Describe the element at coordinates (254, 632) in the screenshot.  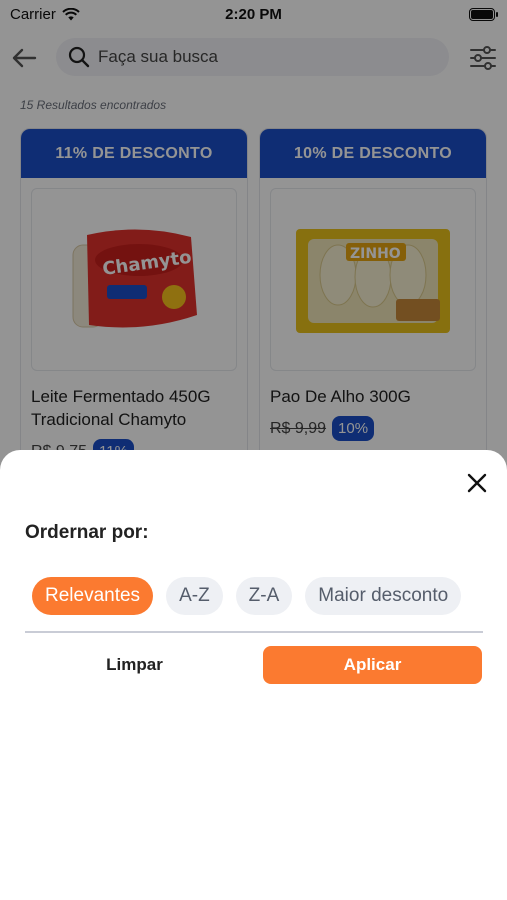
I see `divider` at that location.